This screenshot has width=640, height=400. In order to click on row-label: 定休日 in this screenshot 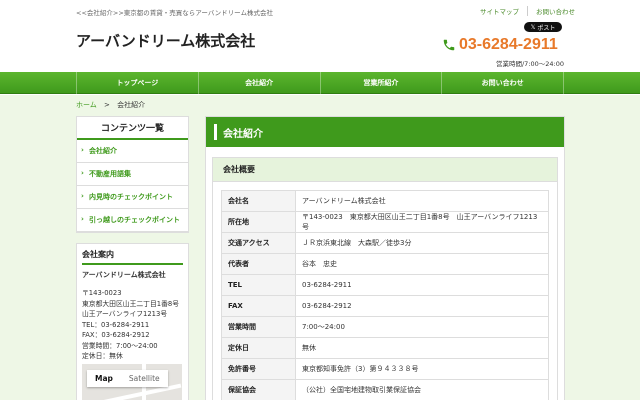, I will do `click(258, 348)`.